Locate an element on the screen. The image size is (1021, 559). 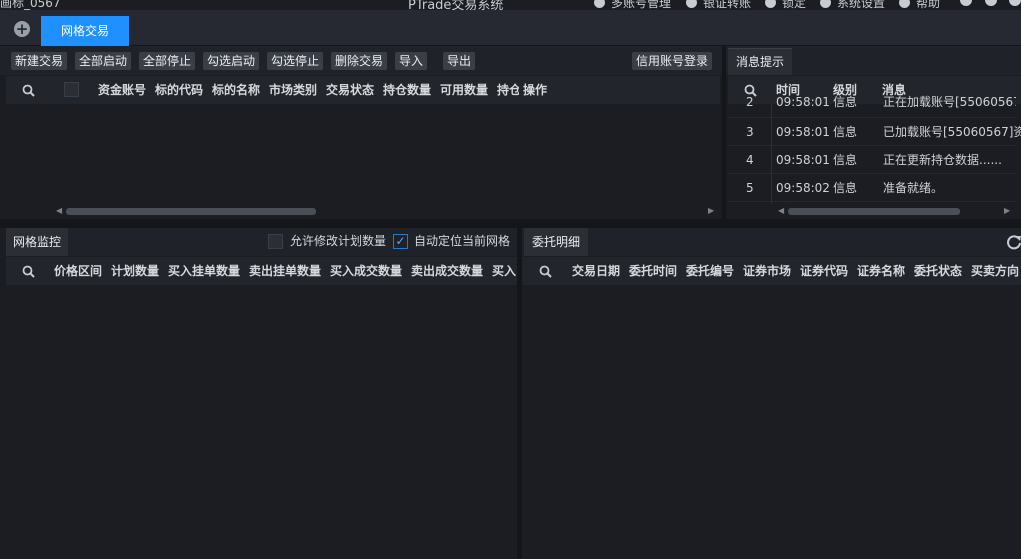
allow-modify-checkbox is located at coordinates (275, 241).